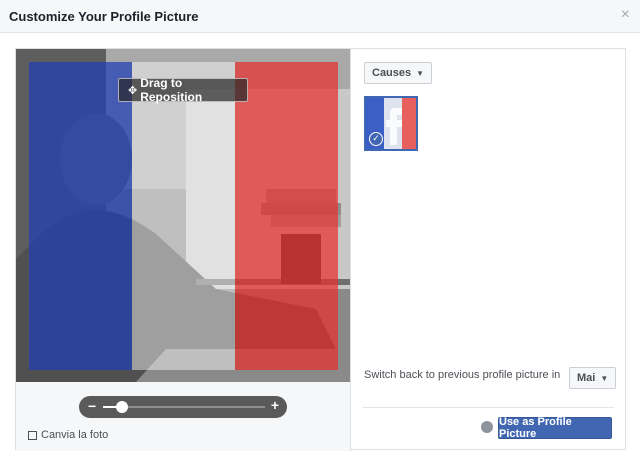 The image size is (640, 454). Describe the element at coordinates (92, 406) in the screenshot. I see `zoom-out-icon: −` at that location.